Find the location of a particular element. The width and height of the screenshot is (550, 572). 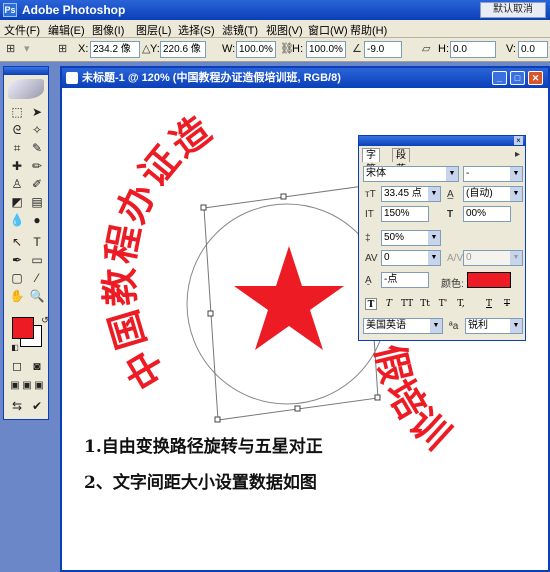

caption-line-2: 2、文字间距大小设置数据如图 is located at coordinates (200, 483).